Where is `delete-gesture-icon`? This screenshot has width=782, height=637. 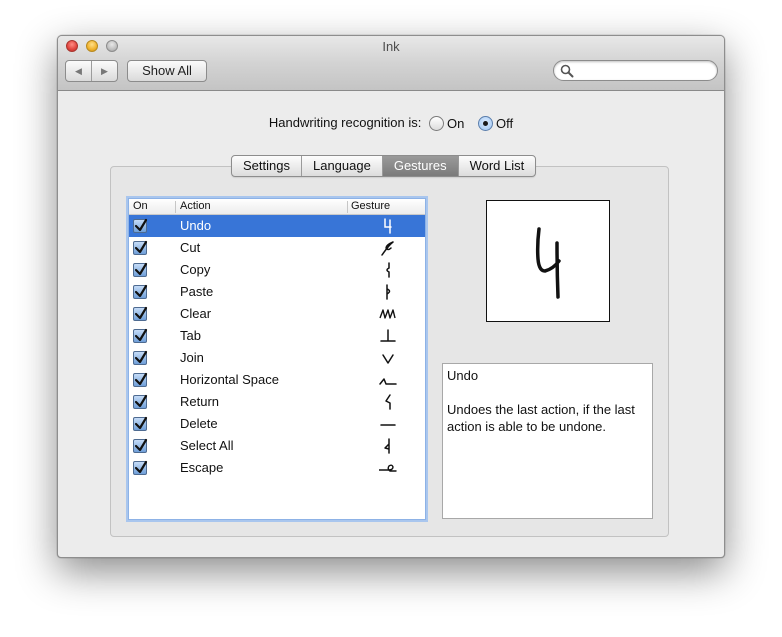
delete-gesture-icon is located at coordinates (388, 425).